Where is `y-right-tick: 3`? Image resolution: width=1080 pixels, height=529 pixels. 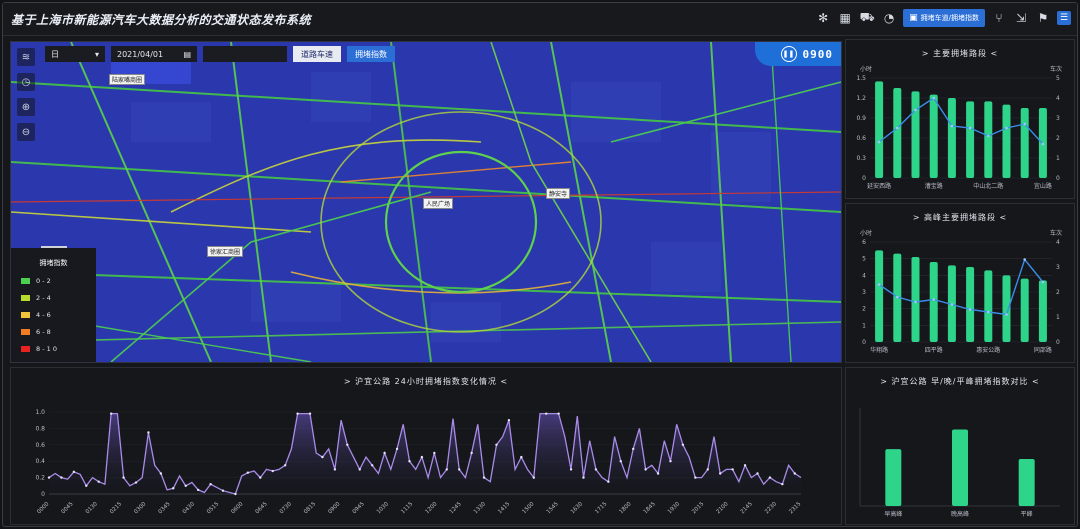
y-right-tick: 3 is located at coordinates (1058, 118).